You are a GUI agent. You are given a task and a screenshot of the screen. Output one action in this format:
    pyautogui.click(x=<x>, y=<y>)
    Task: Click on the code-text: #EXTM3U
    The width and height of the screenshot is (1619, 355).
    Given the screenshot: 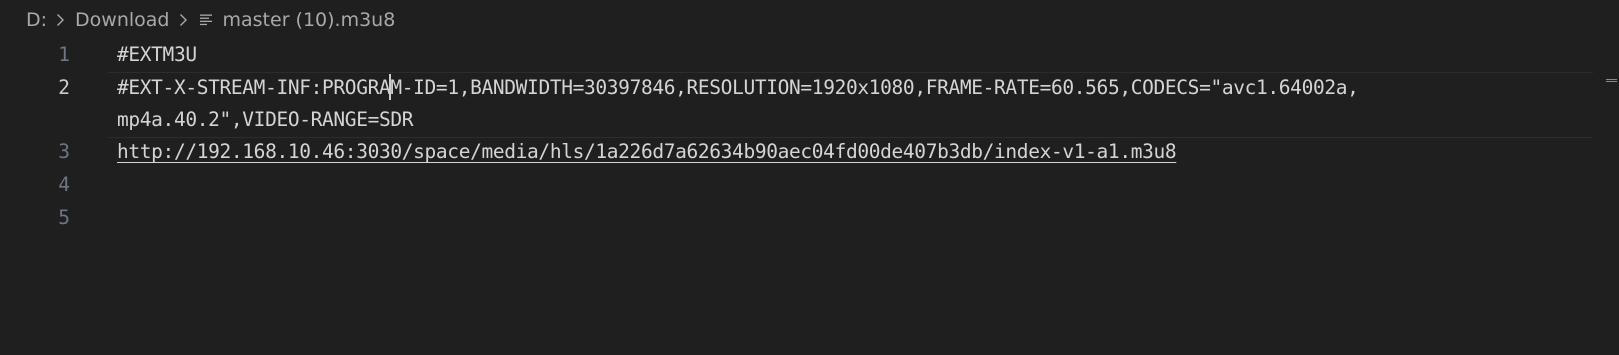 What is the action you would take?
    pyautogui.click(x=157, y=54)
    